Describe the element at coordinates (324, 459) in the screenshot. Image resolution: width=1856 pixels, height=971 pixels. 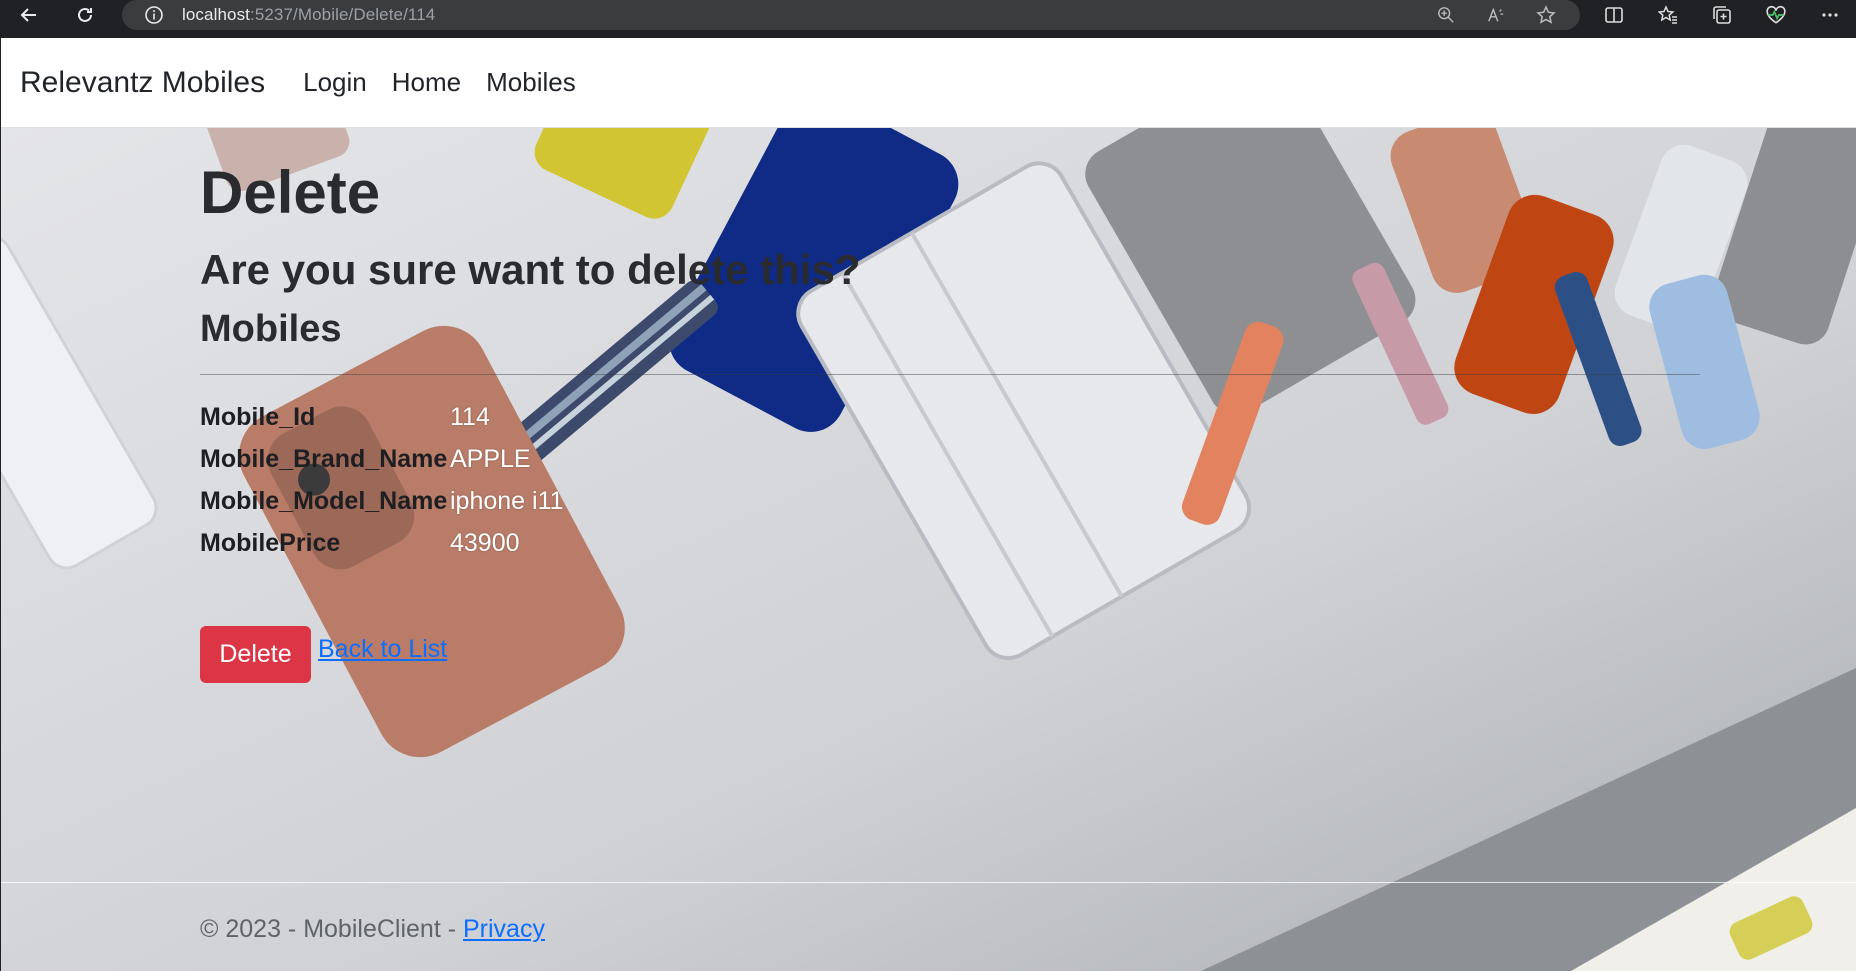
I see `detail-label: Mobile_Brand_Name` at that location.